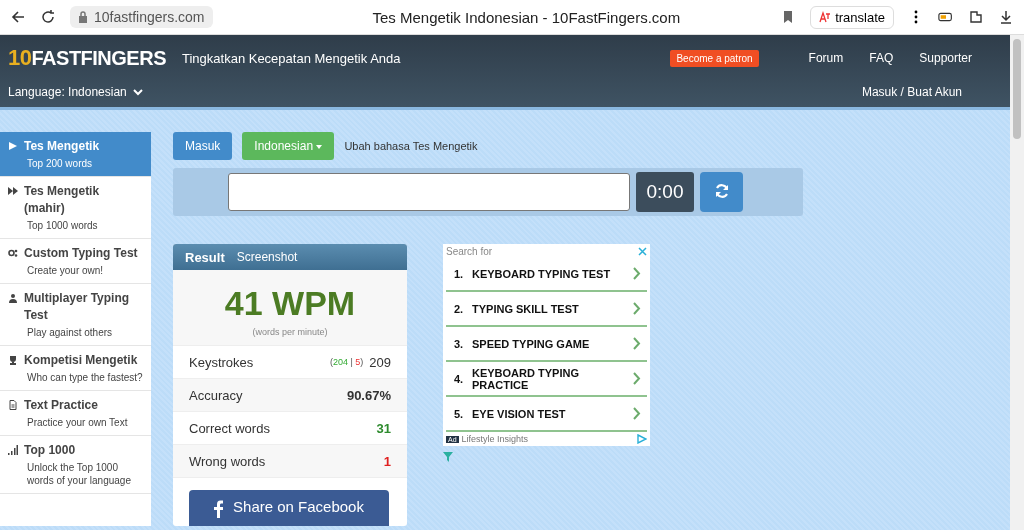 The width and height of the screenshot is (1024, 530). Describe the element at coordinates (546, 414) in the screenshot. I see `ad-link: 5. EYE VISION TEST` at that location.